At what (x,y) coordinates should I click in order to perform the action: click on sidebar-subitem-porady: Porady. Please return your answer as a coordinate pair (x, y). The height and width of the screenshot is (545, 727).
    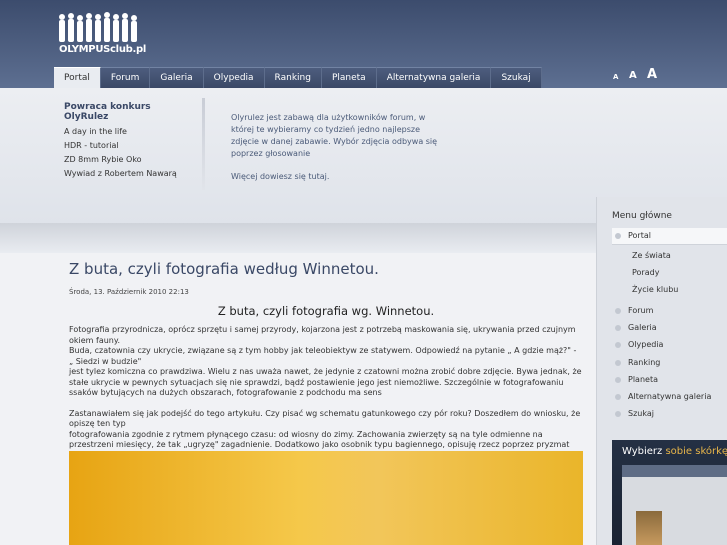
    Looking at the image, I should click on (645, 272).